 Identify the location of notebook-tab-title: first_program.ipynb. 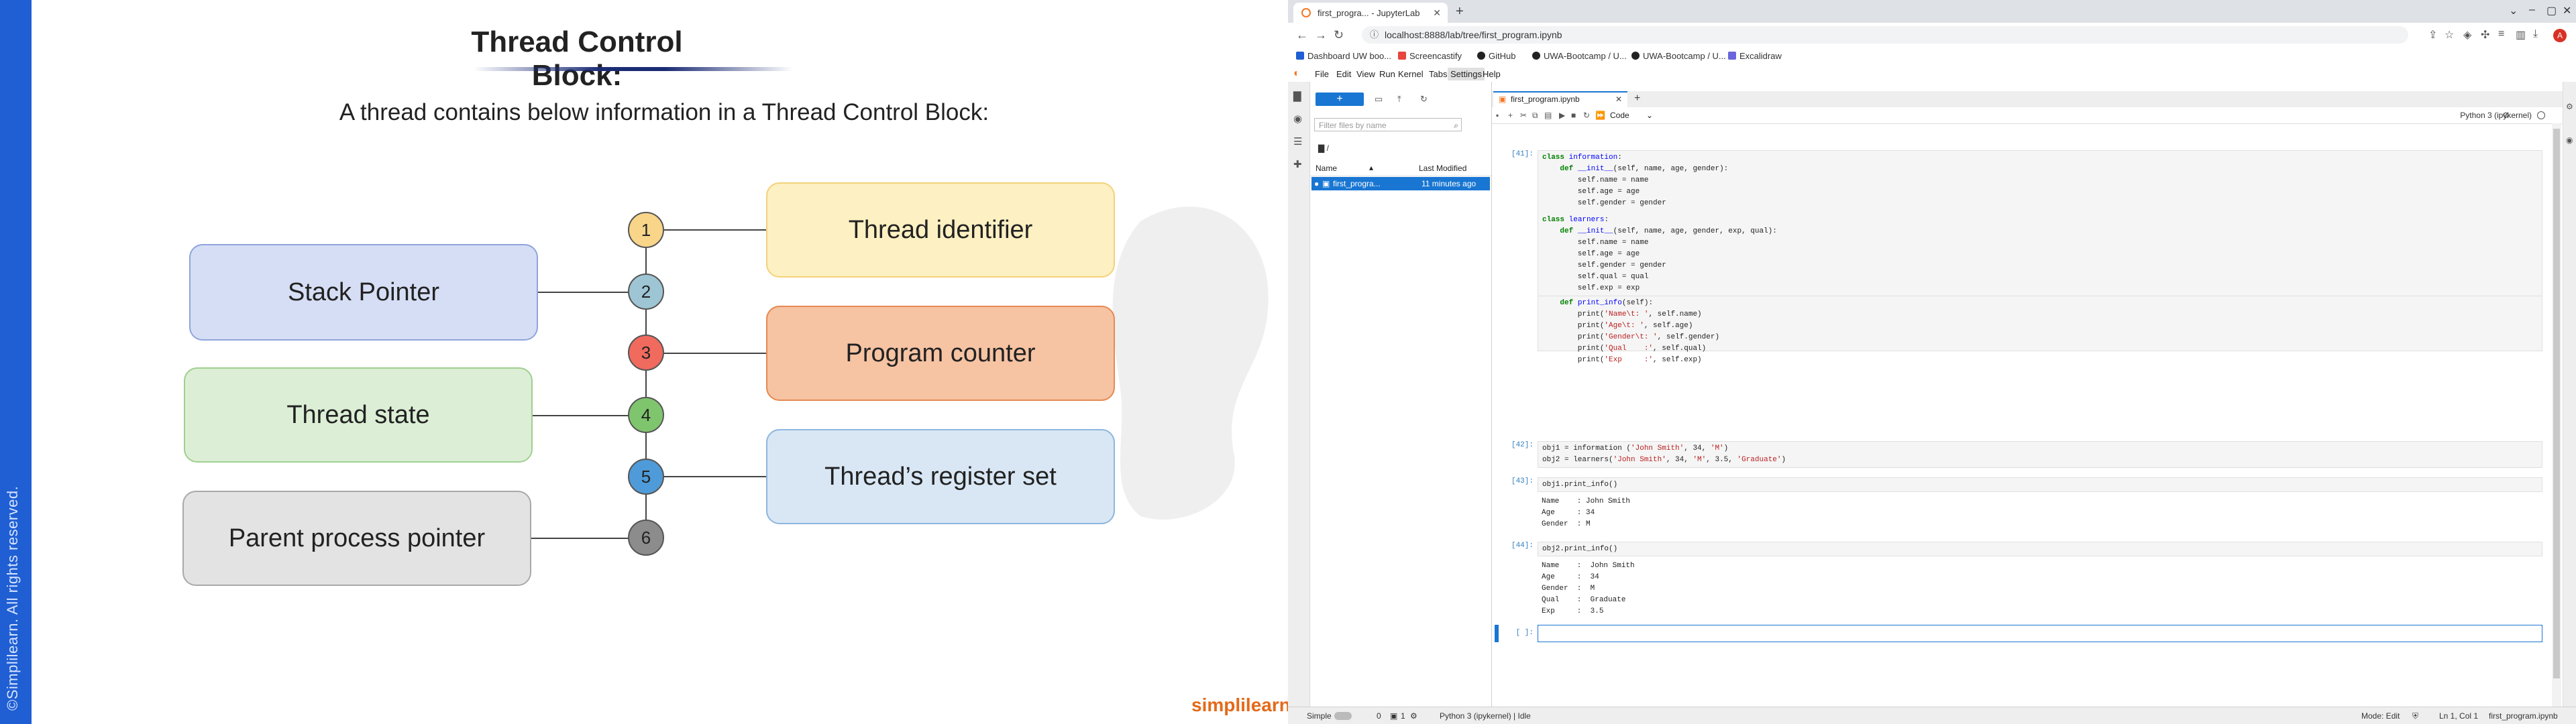
(1545, 99).